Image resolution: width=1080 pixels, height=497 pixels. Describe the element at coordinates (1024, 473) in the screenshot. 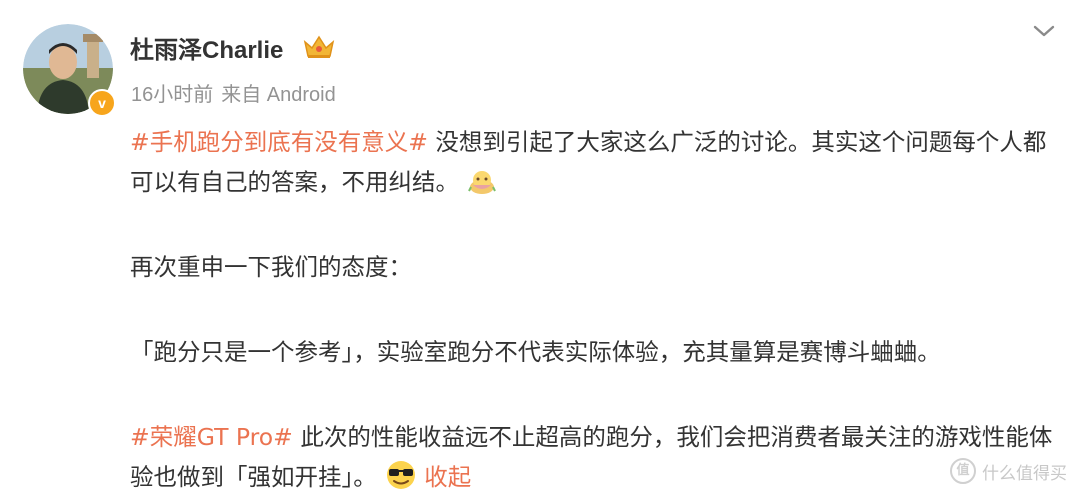

I see `watermark-text: 什么值得买` at that location.